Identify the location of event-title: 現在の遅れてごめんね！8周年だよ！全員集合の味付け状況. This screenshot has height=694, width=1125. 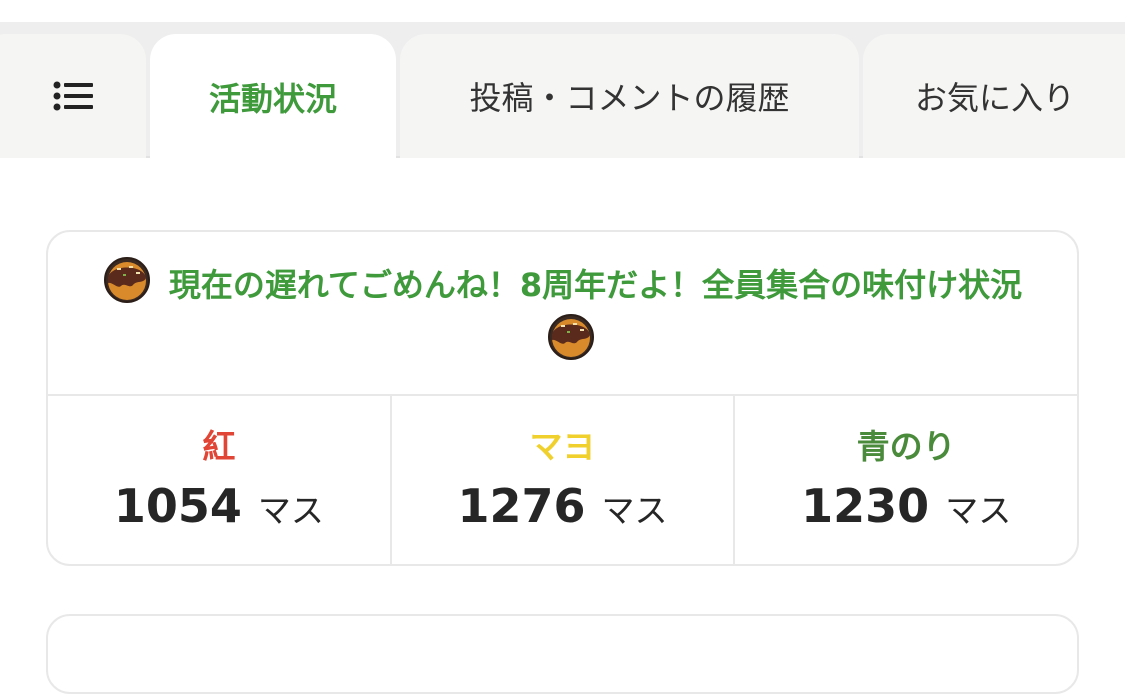
(563, 313).